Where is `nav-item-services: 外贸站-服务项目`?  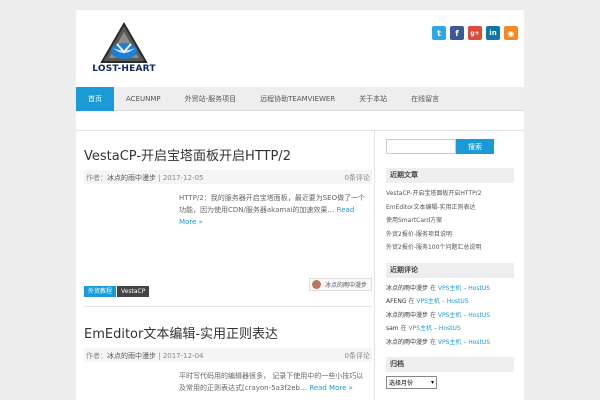 nav-item-services: 外贸站-服务项目 is located at coordinates (211, 99).